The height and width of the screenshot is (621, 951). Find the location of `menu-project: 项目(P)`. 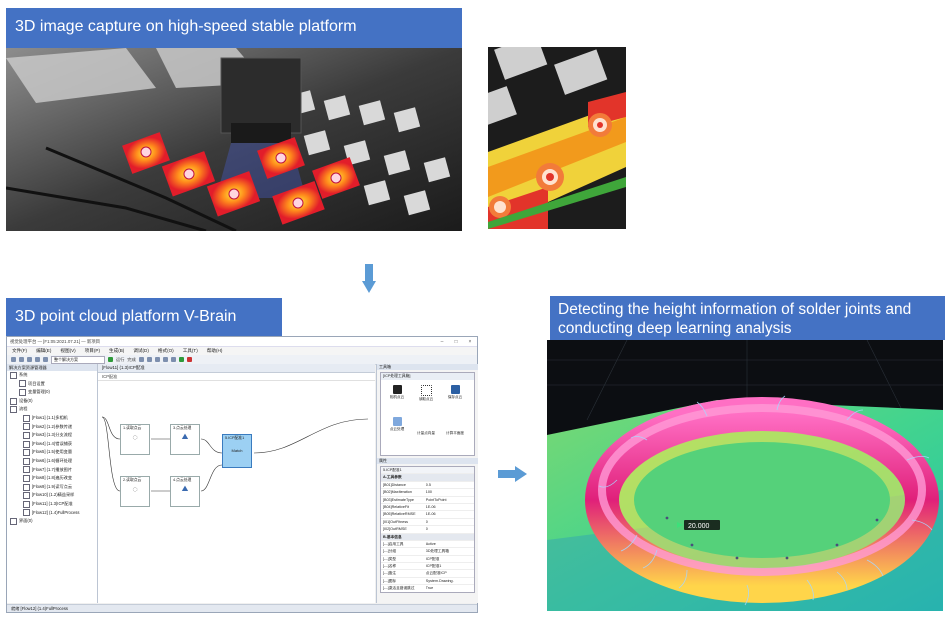

menu-project: 项目(P) is located at coordinates (92, 351).